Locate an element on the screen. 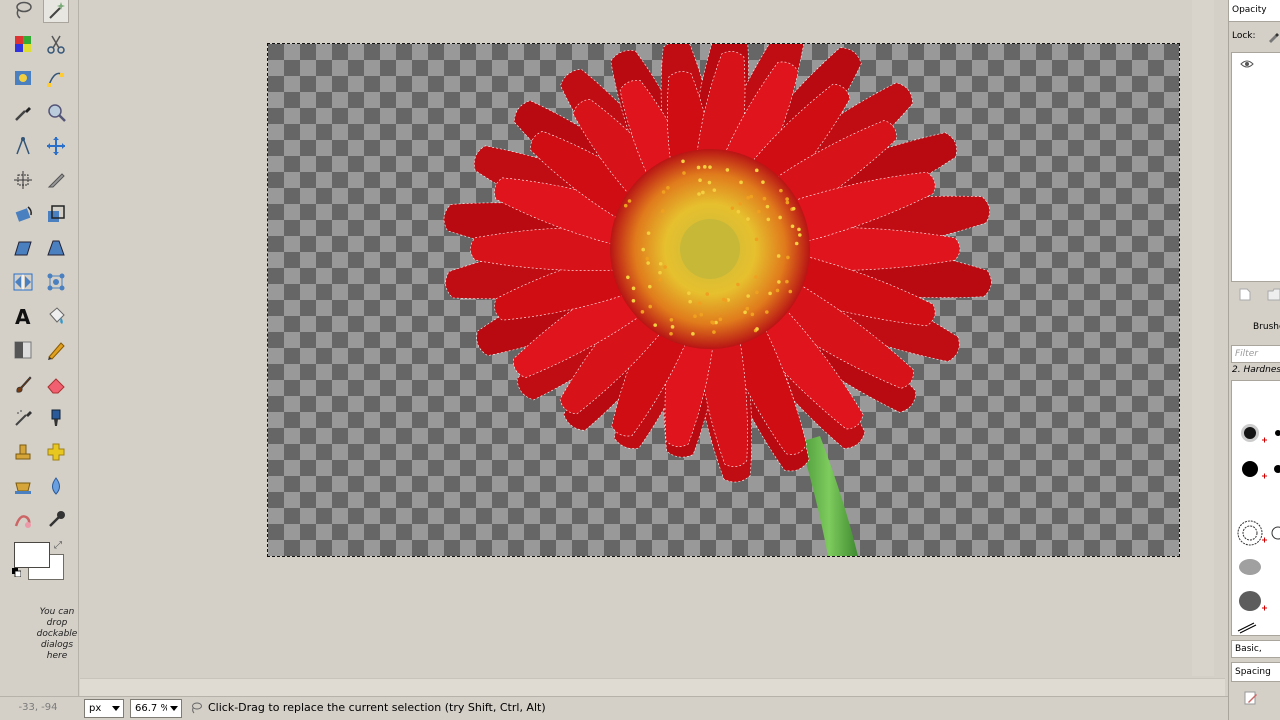 The height and width of the screenshot is (720, 1280). brush-filter-input: Filter is located at coordinates (1255, 354).